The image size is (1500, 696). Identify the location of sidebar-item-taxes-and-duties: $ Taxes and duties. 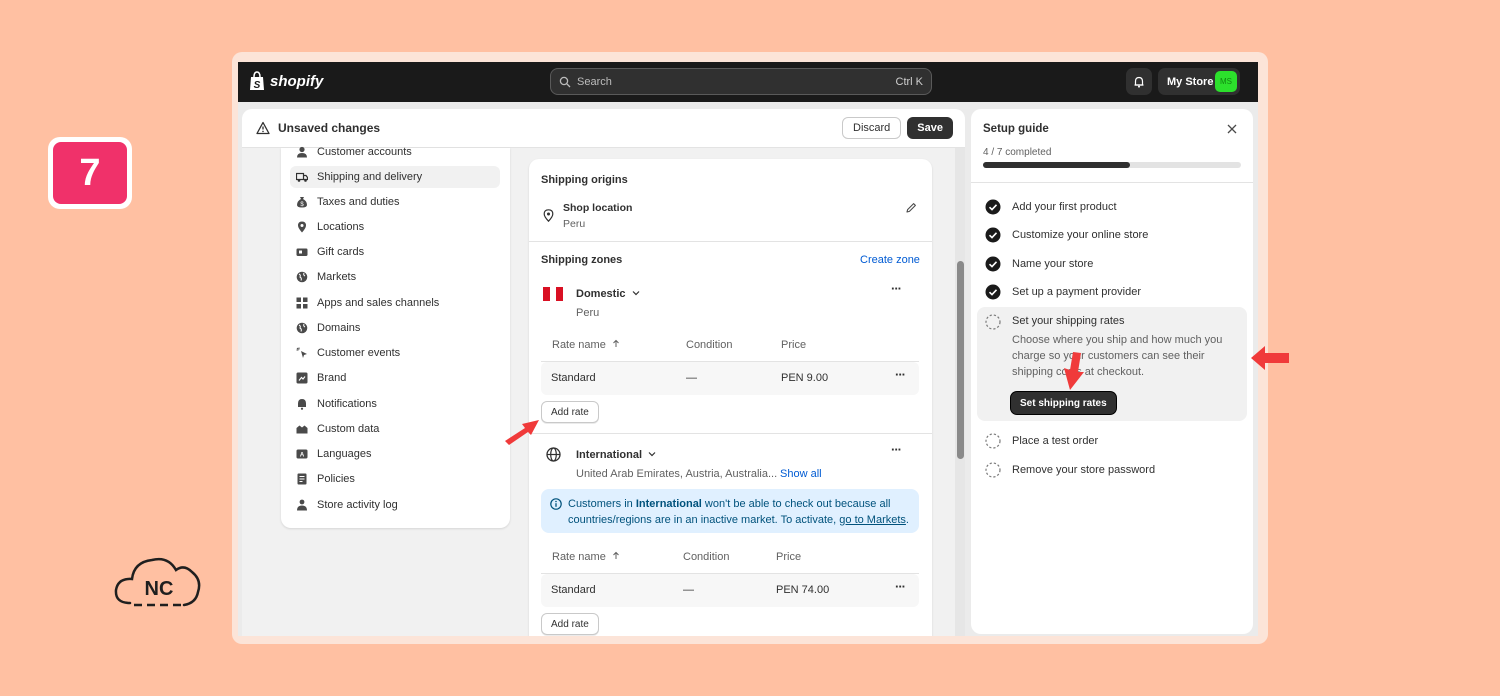
(395, 202).